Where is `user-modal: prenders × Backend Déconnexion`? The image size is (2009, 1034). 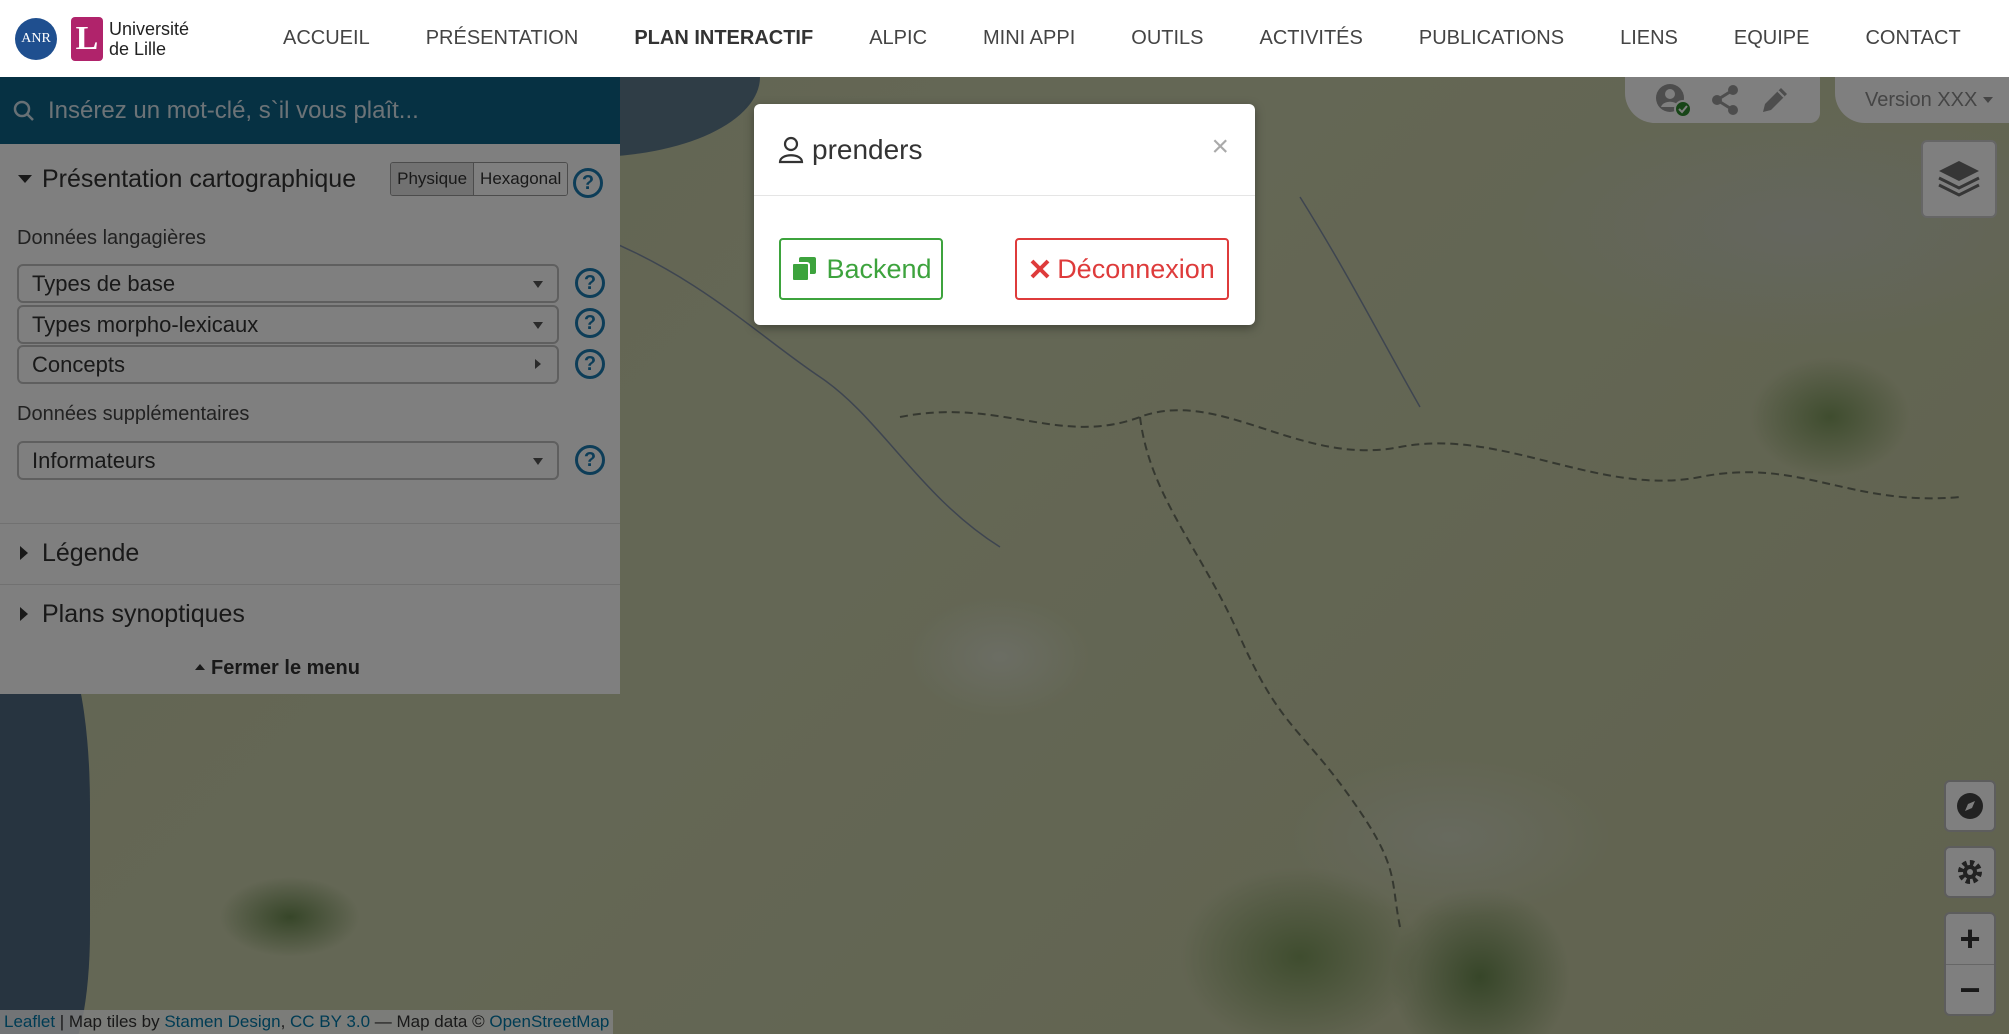 user-modal: prenders × Backend Déconnexion is located at coordinates (1004, 214).